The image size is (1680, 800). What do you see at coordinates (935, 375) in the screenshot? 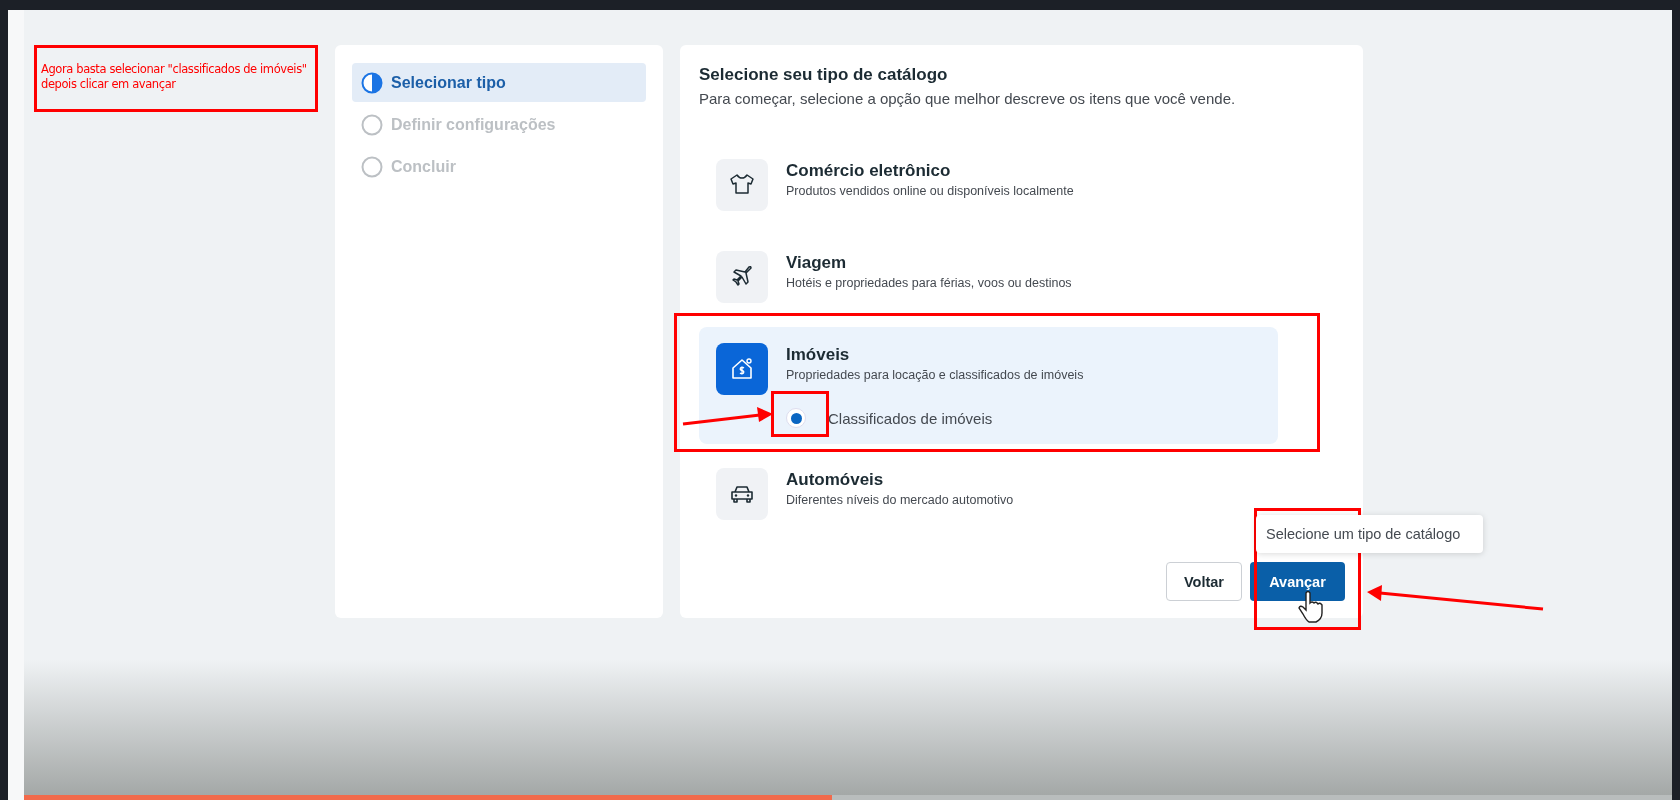
I see `option-description: Propriedades para locação e classificados de imóveis` at bounding box center [935, 375].